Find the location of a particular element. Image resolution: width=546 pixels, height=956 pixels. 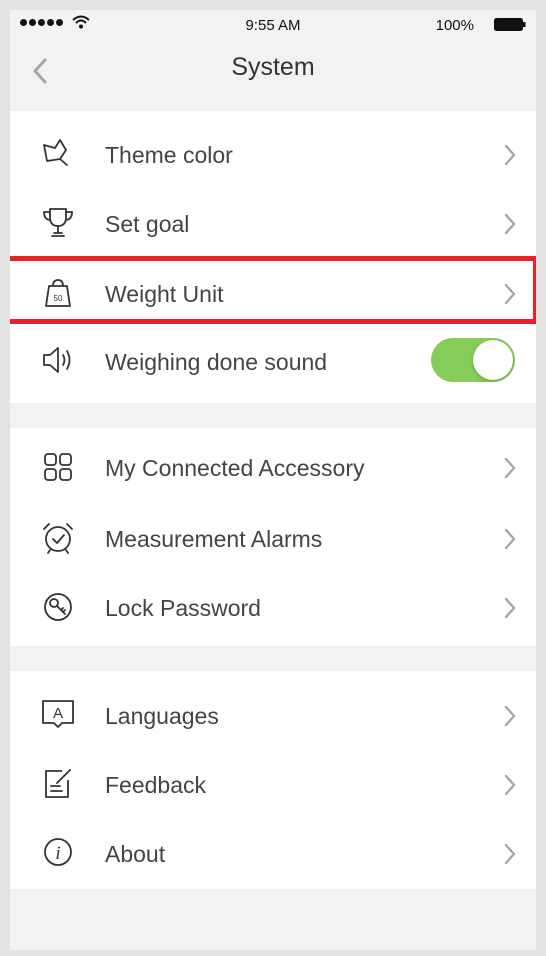

trophy-icon is located at coordinates (58, 222).